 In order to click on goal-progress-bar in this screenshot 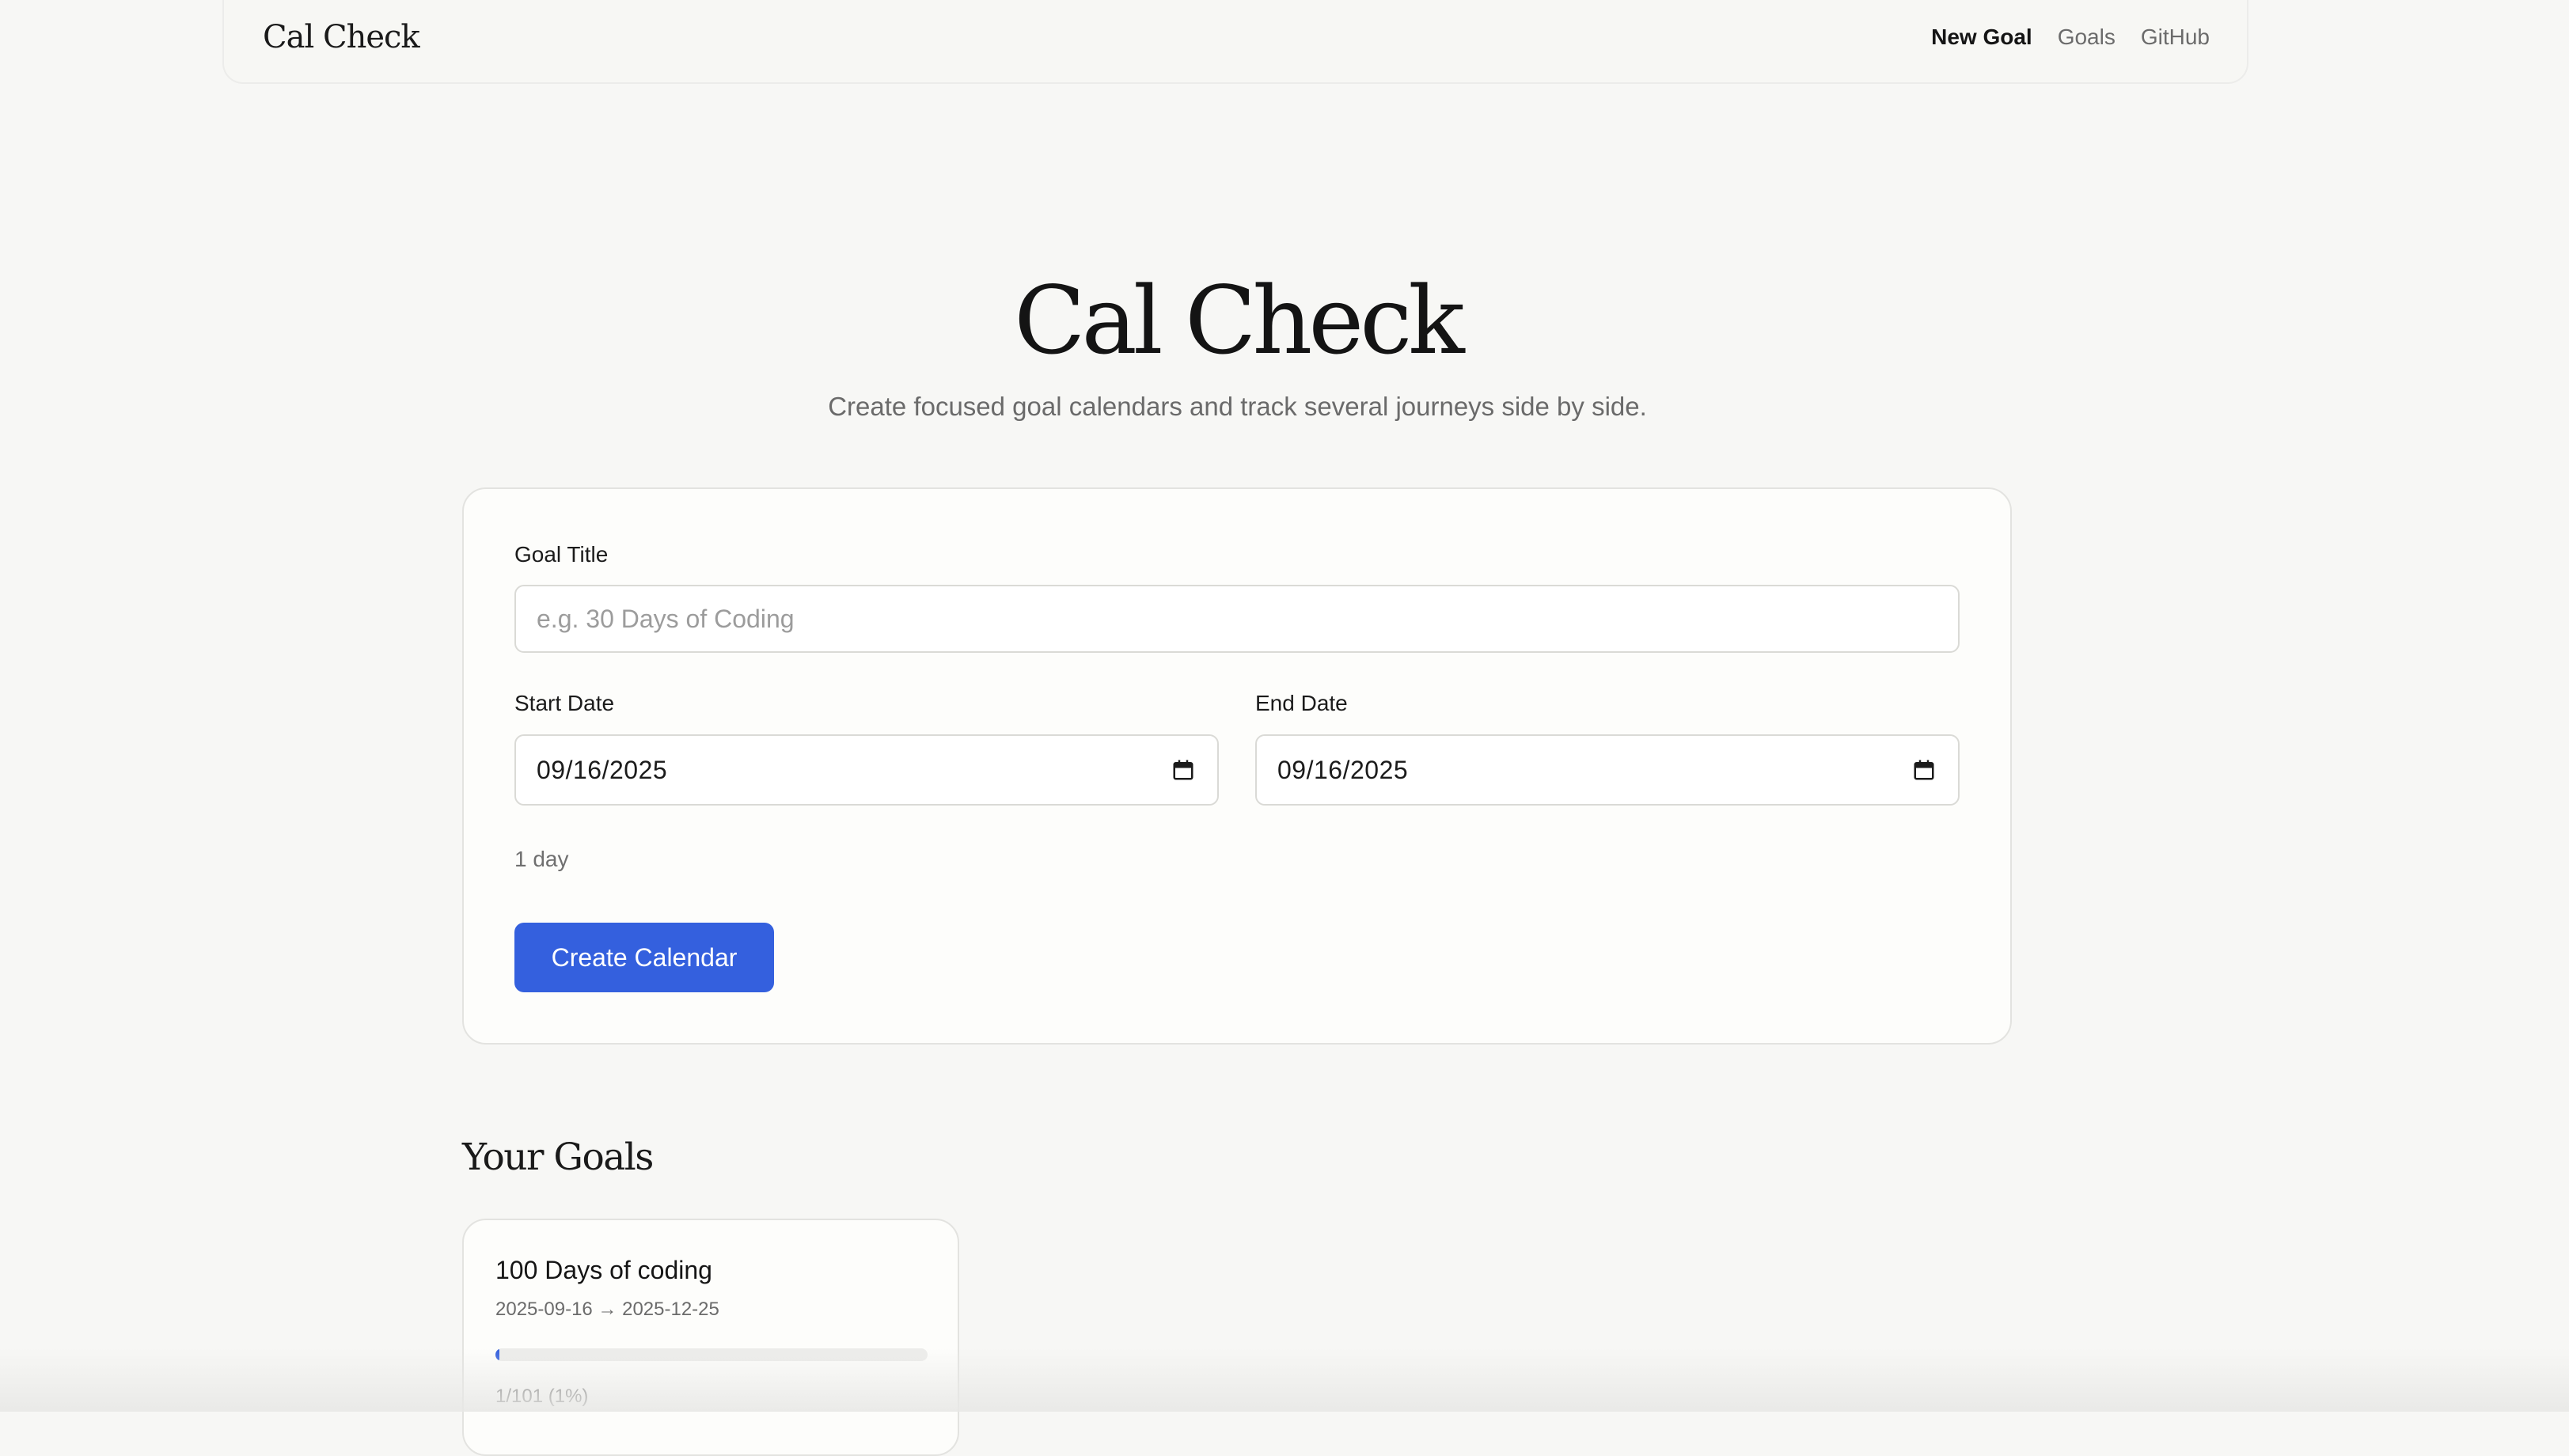, I will do `click(711, 1354)`.